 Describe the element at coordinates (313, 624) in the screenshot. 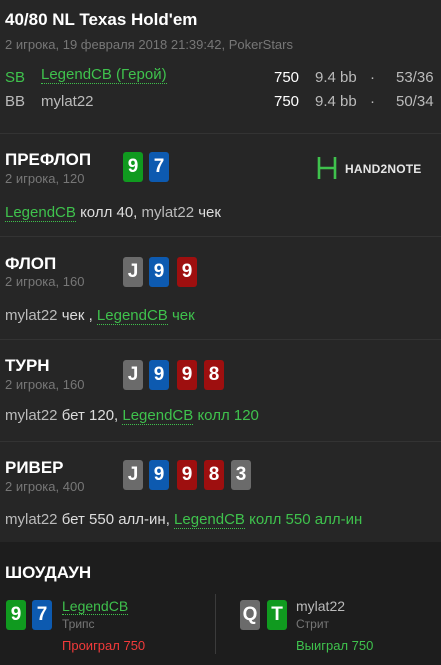

I see `hand-rank: Стрит` at that location.